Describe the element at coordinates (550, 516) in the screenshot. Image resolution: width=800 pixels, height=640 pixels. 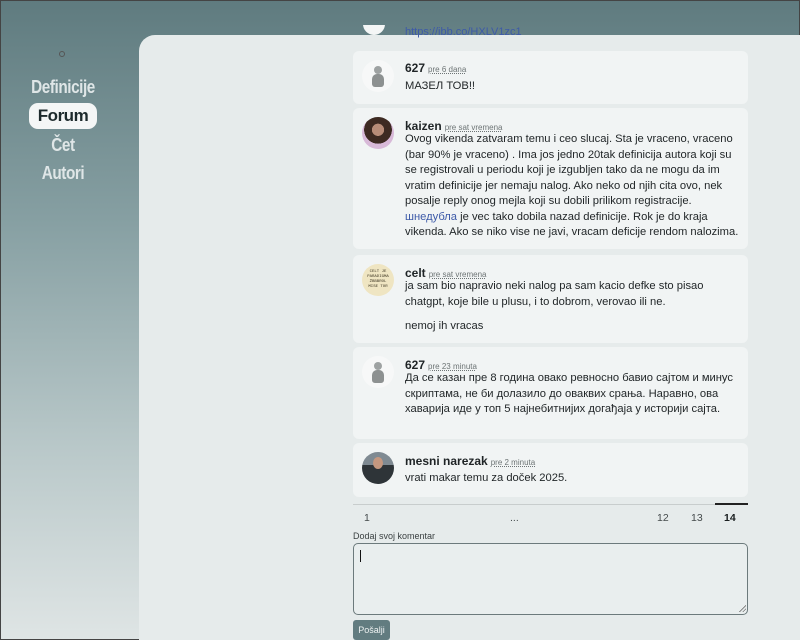
I see `pagination: 1 ... 12 13 14` at that location.